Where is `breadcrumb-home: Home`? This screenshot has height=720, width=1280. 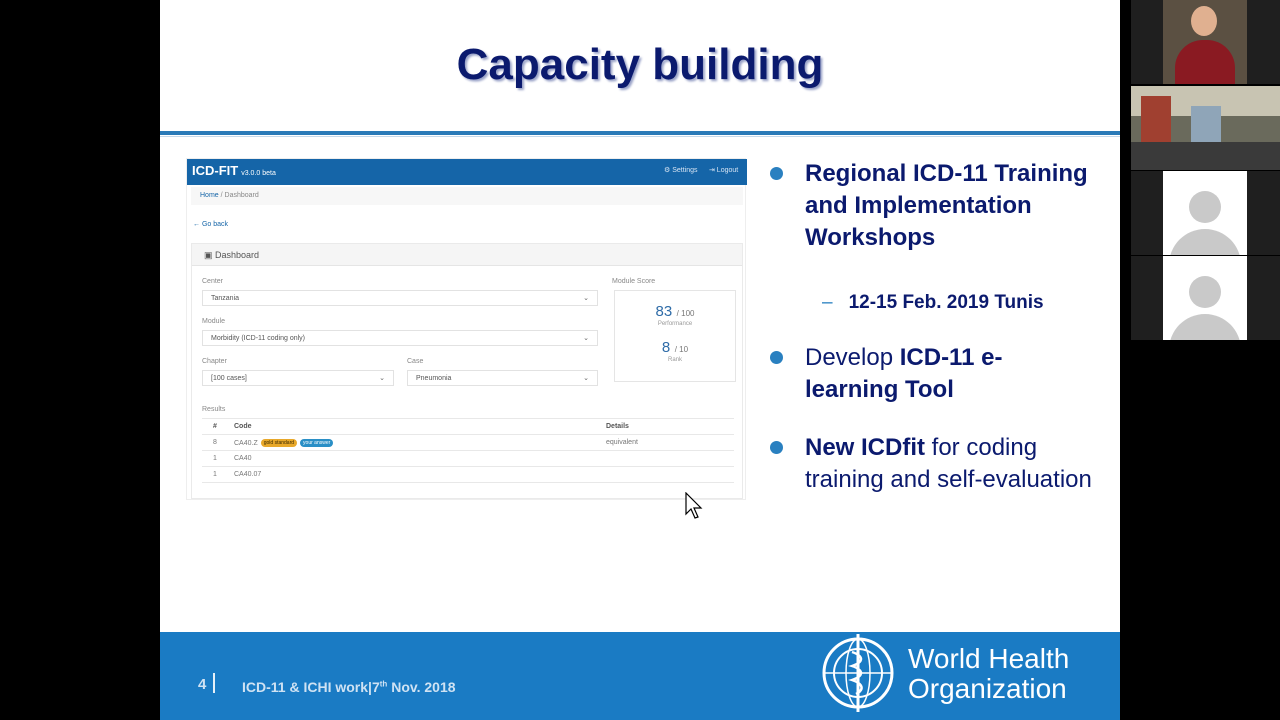 breadcrumb-home: Home is located at coordinates (209, 195).